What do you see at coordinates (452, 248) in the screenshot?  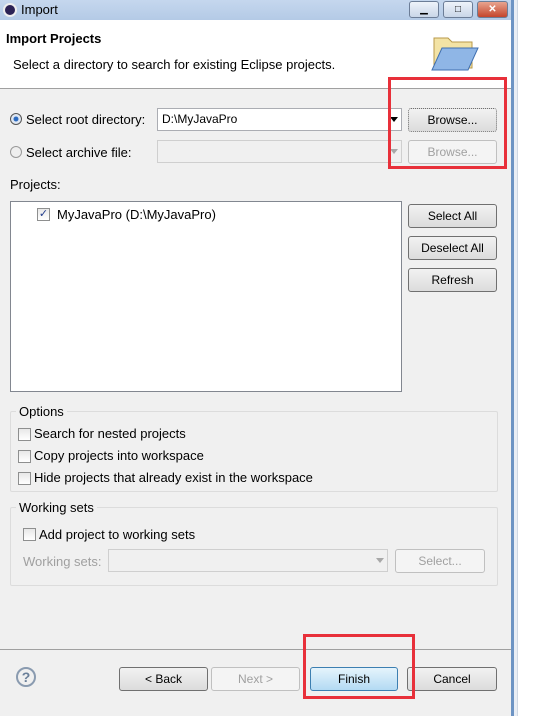 I see `deselect-all-button: Deselect All` at bounding box center [452, 248].